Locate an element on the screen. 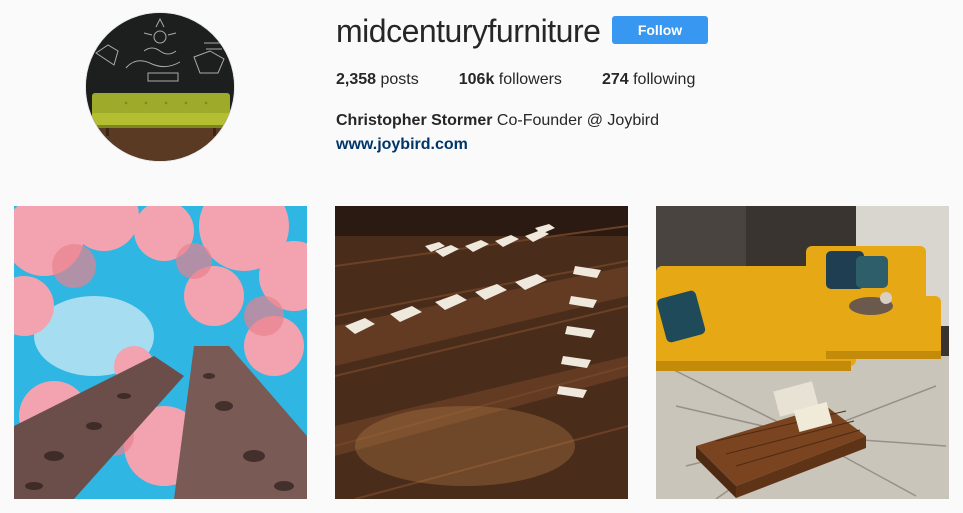 Image resolution: width=963 pixels, height=513 pixels. posts-count: 2,358 is located at coordinates (356, 79).